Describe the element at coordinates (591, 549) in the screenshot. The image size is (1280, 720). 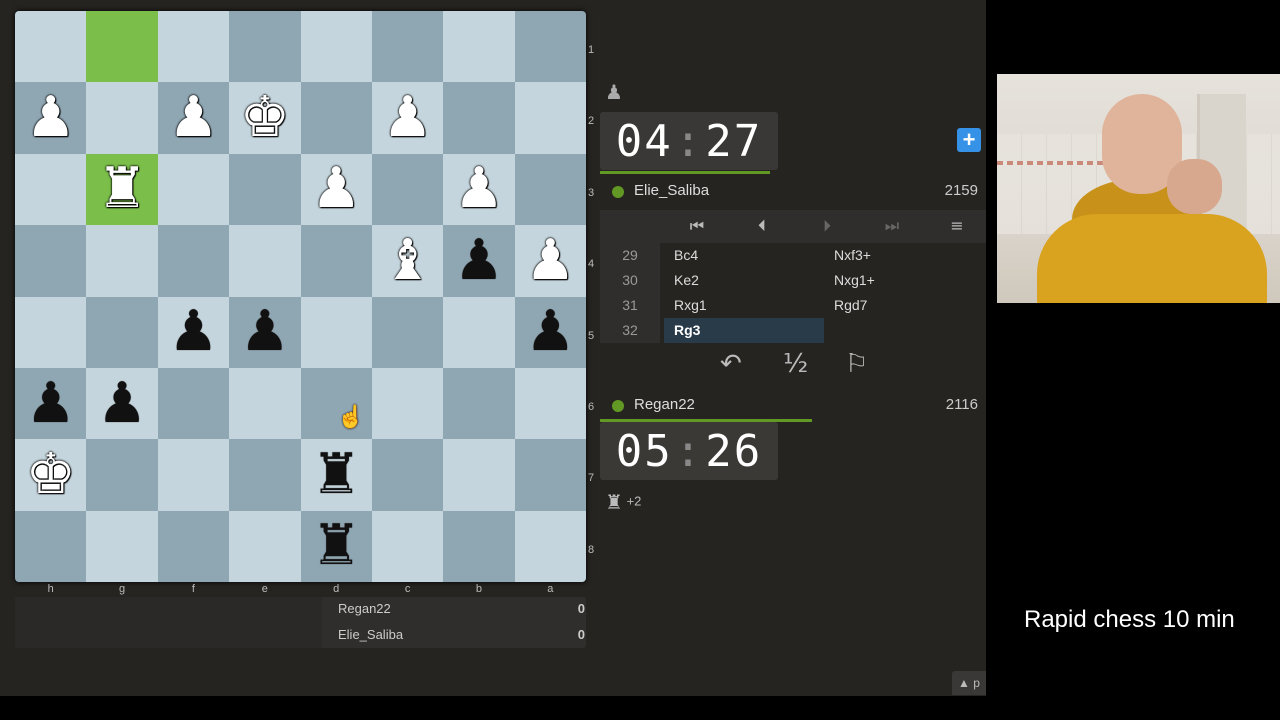
I see `rank-label: 8` at that location.